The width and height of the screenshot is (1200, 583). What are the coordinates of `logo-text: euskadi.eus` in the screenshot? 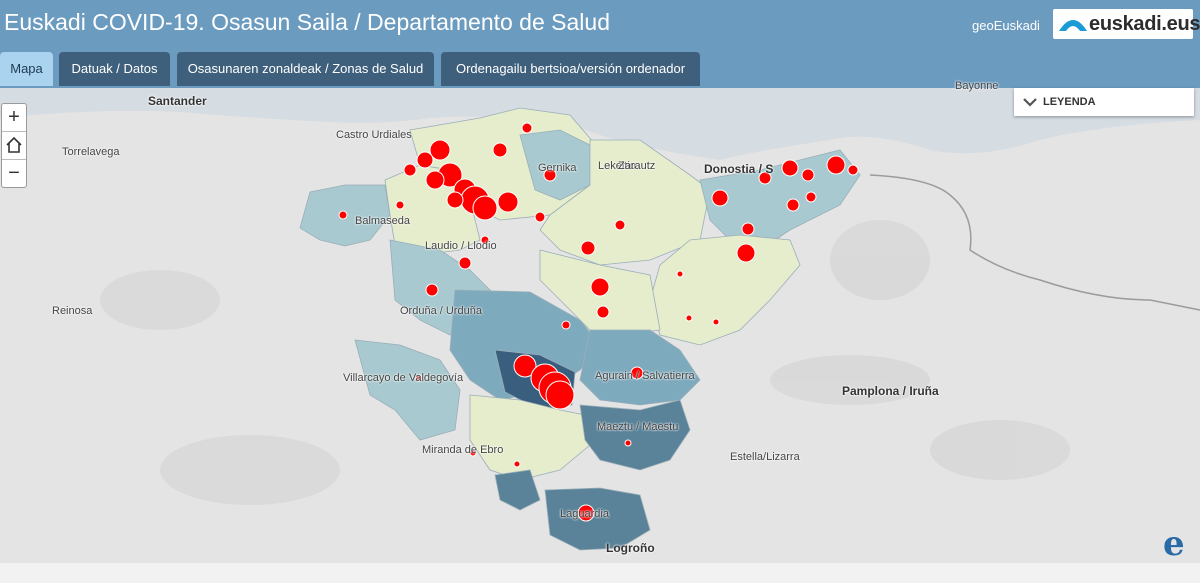 It's located at (1144, 24).